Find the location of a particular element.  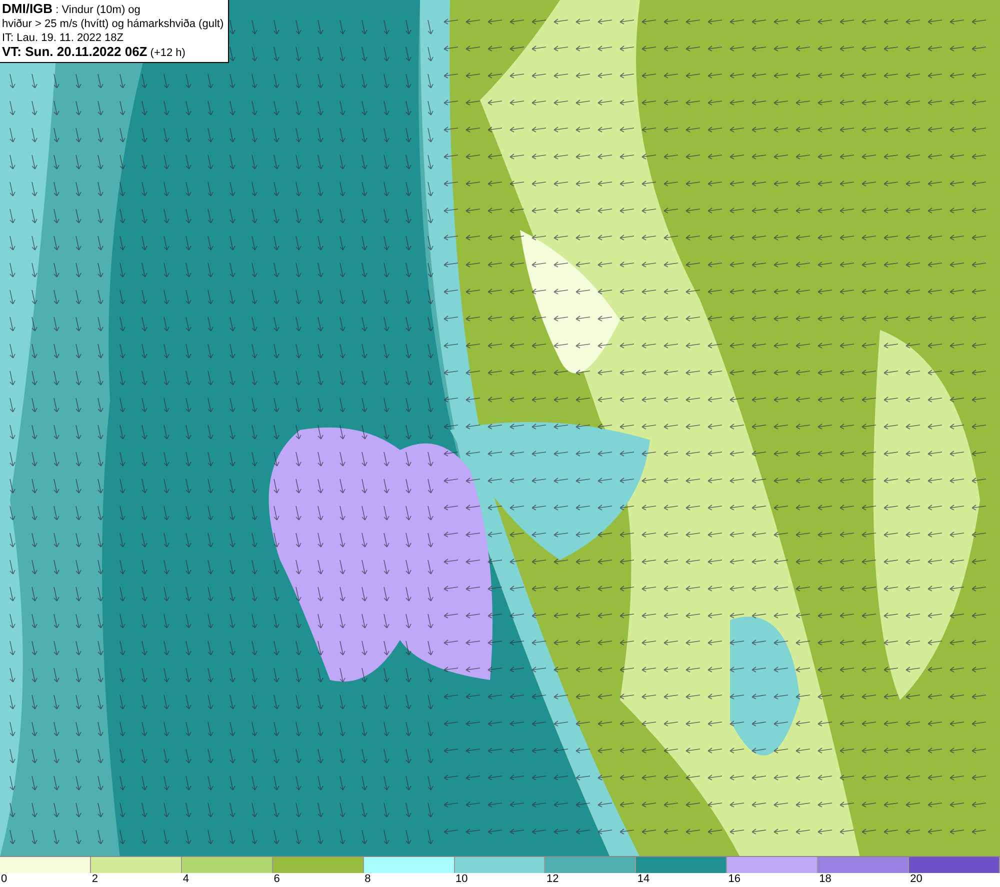

map-info-text: DMI/IGB : Vindur (10m) og is located at coordinates (72, 9).